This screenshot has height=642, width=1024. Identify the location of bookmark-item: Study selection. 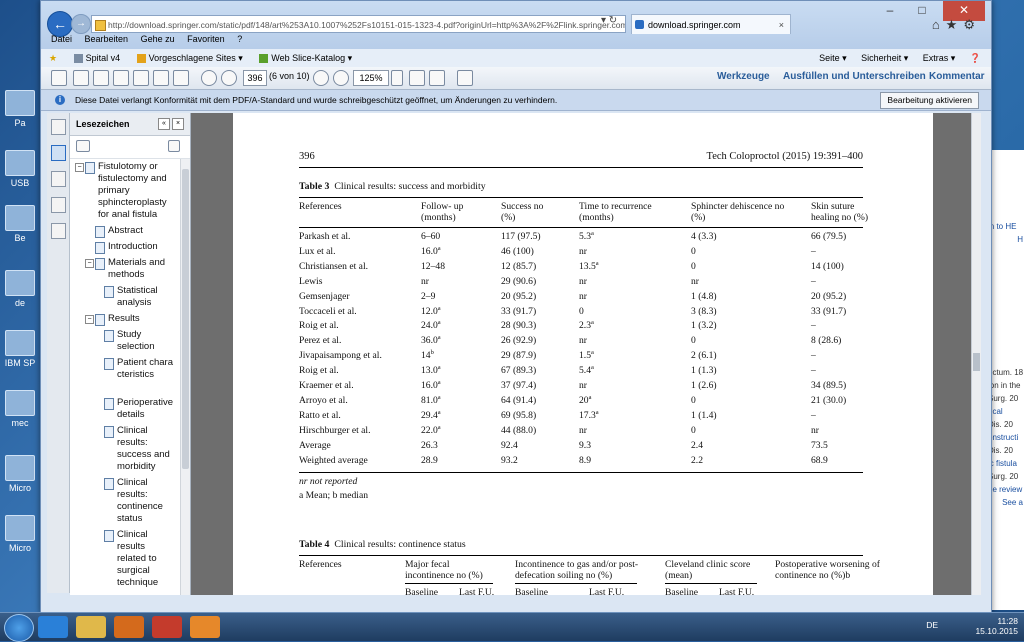
(140, 341).